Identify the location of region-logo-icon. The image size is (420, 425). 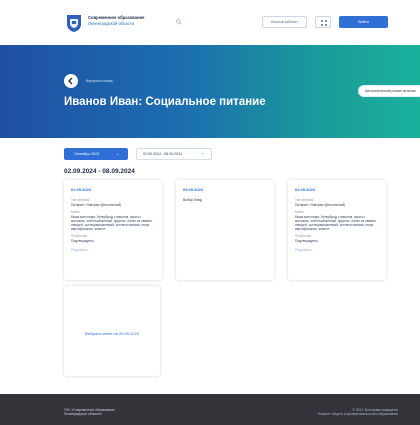
(74, 23).